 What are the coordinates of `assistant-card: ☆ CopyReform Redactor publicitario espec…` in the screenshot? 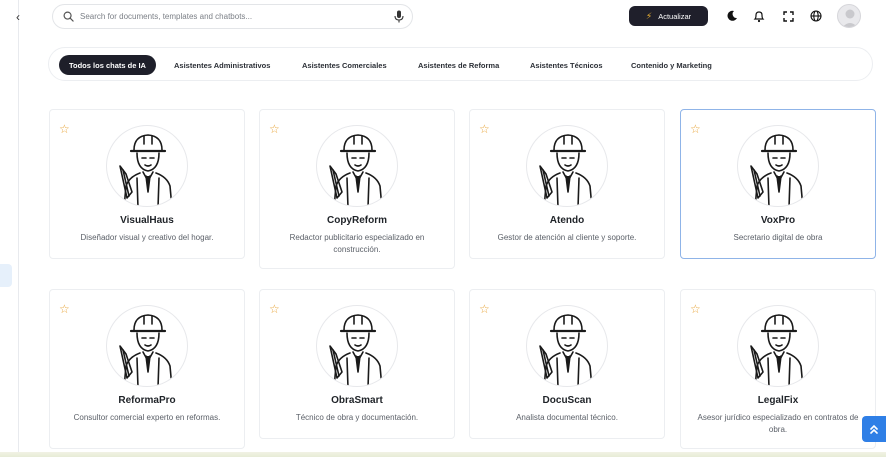 It's located at (357, 189).